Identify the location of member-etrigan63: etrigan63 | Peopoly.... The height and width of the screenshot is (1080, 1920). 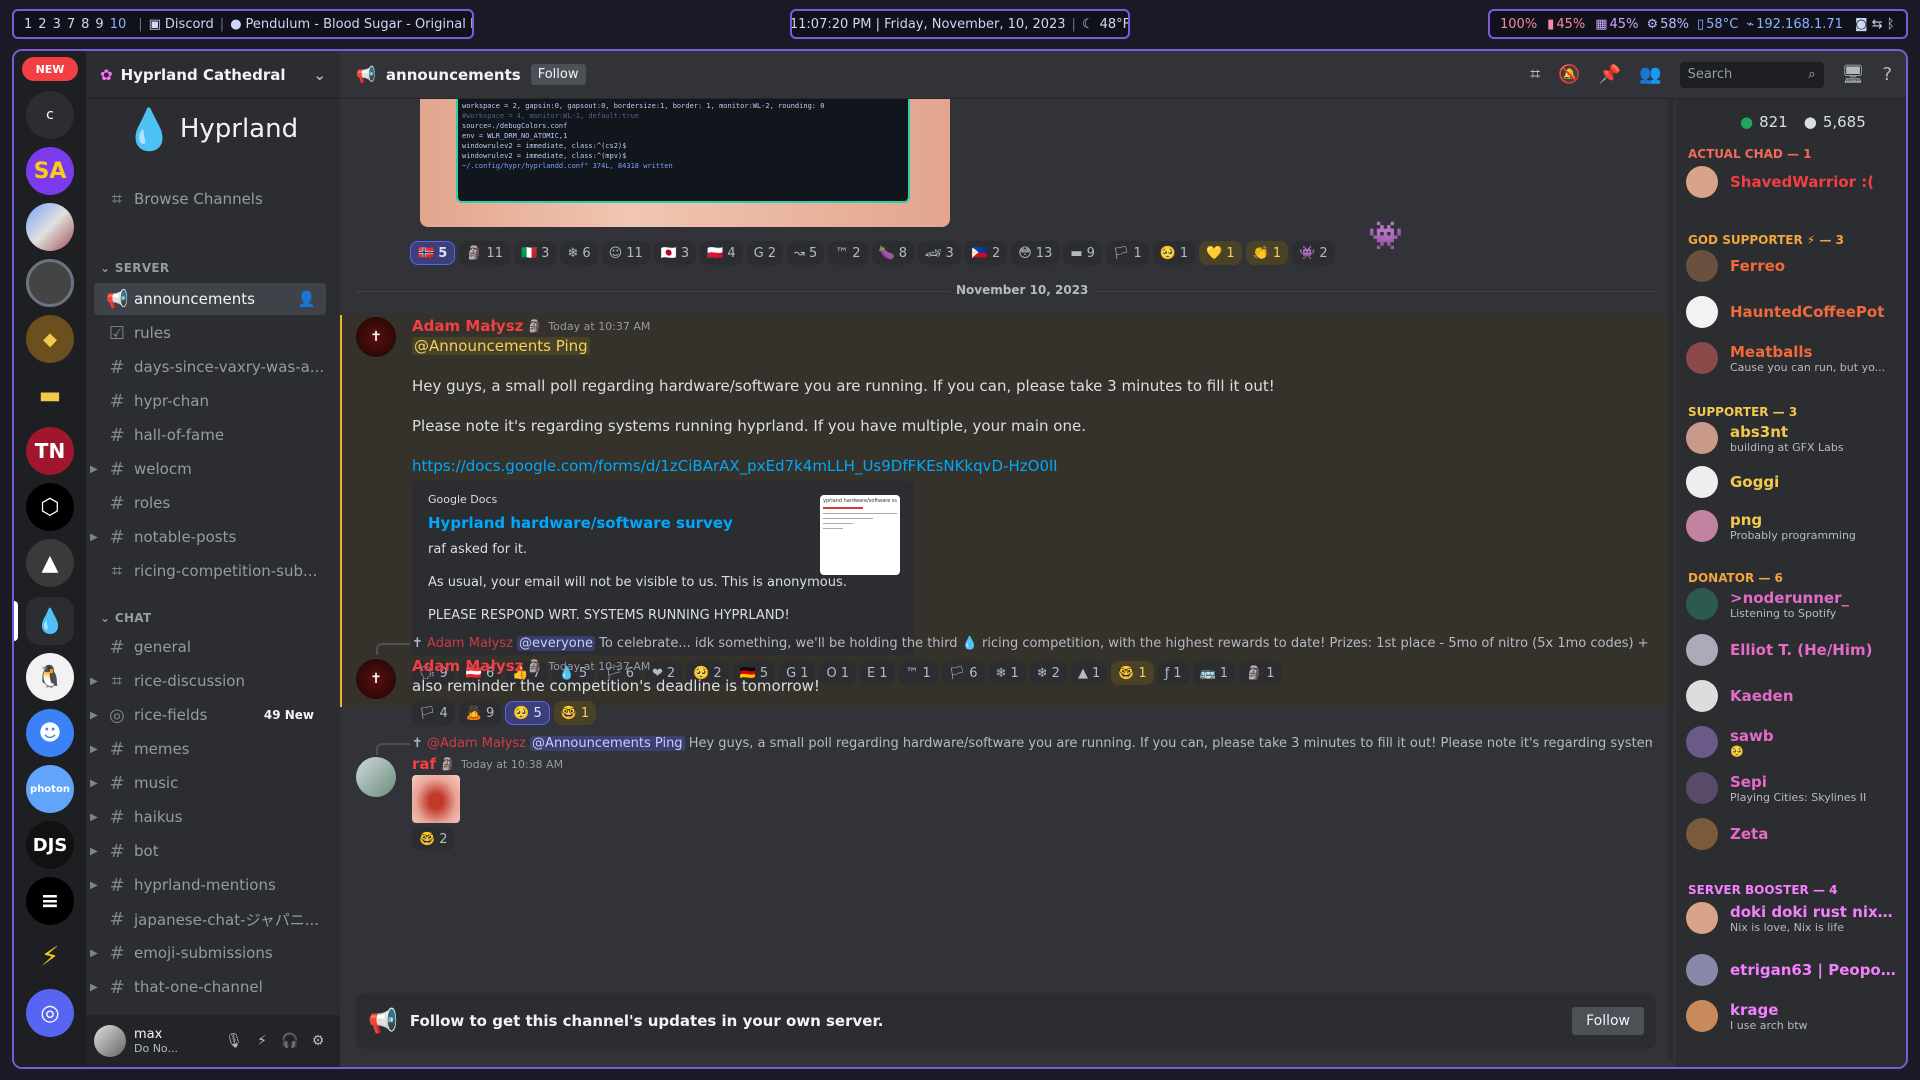
(1793, 970).